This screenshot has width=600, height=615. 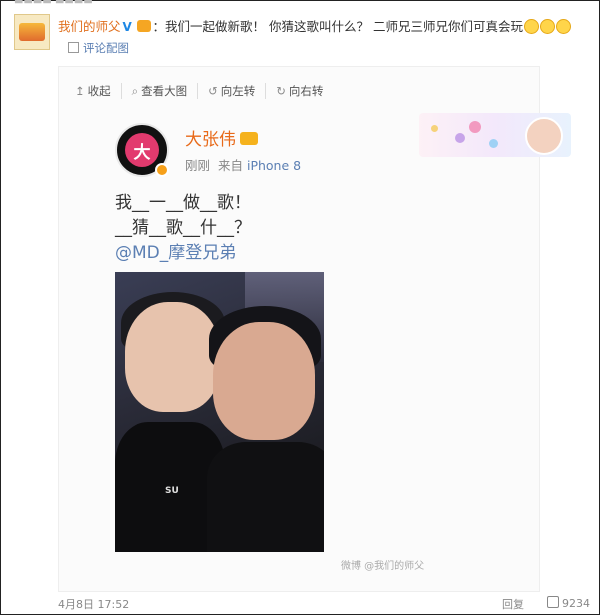 What do you see at coordinates (249, 138) in the screenshot?
I see `crown-icon` at bounding box center [249, 138].